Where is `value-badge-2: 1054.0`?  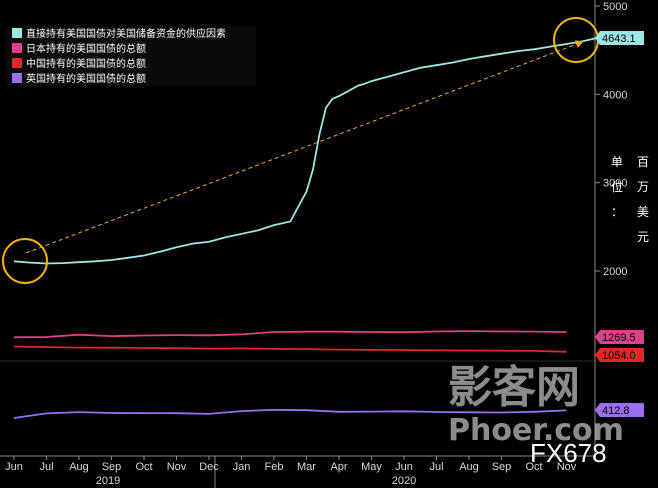 value-badge-2: 1054.0 is located at coordinates (619, 355).